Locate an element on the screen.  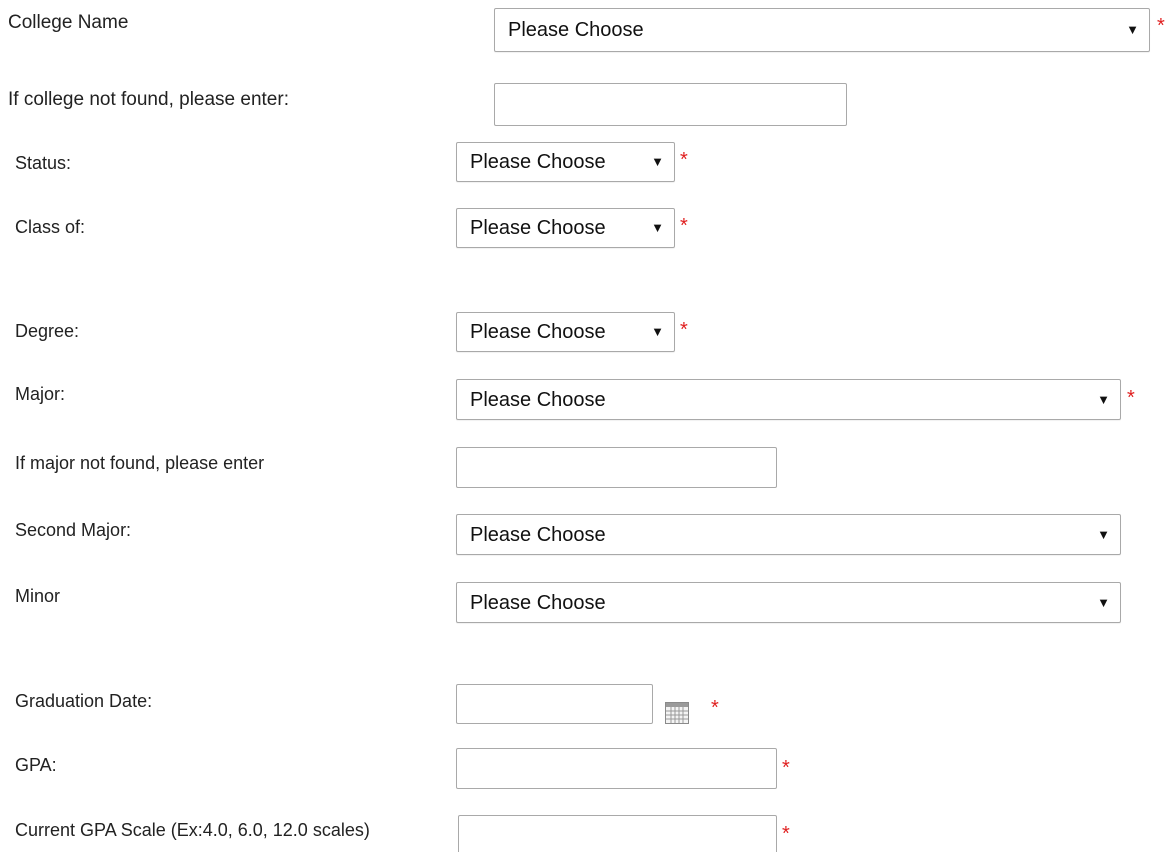
second-major-value: Please Choose is located at coordinates (538, 534).